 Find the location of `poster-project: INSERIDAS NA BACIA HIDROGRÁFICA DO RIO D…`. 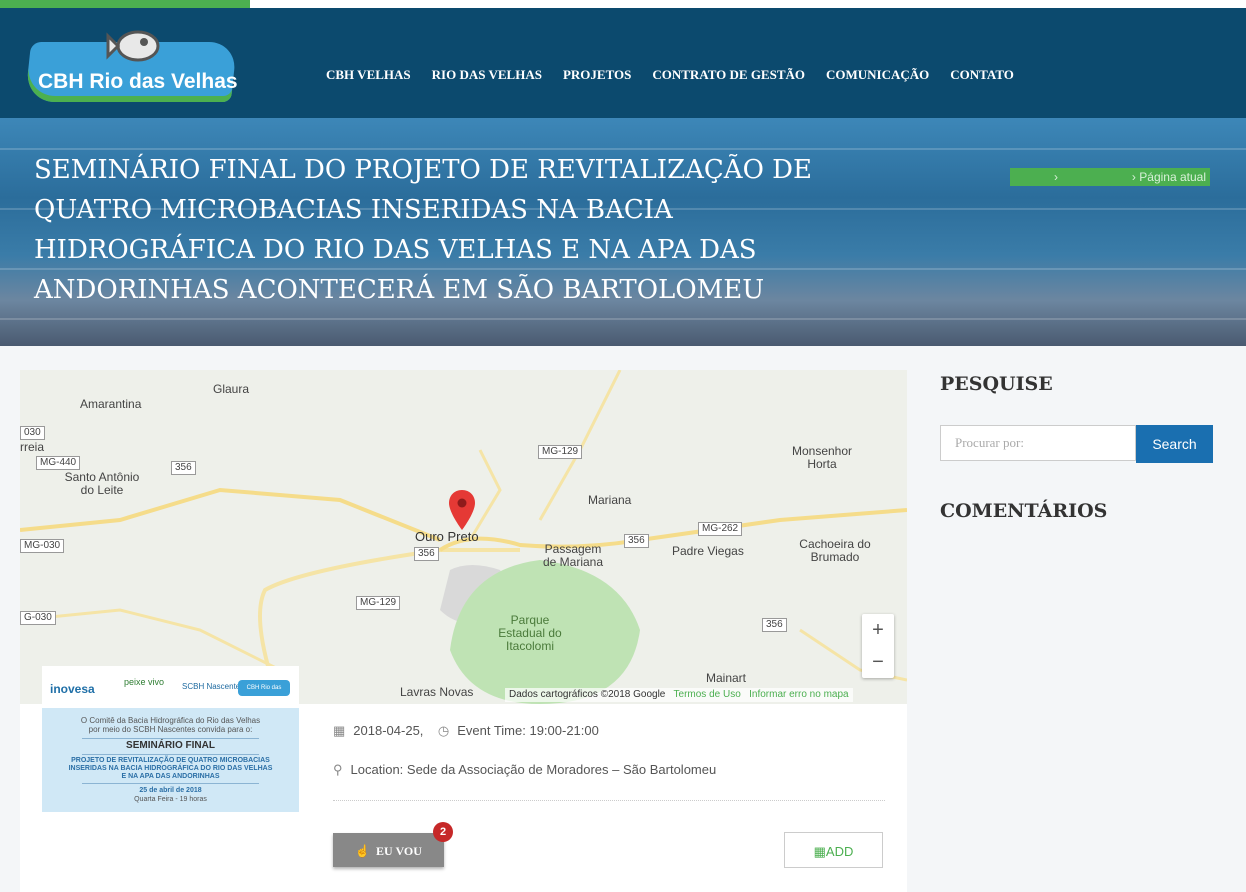

poster-project: INSERIDAS NA BACIA HIDROGRÁFICA DO RIO D… is located at coordinates (170, 768).